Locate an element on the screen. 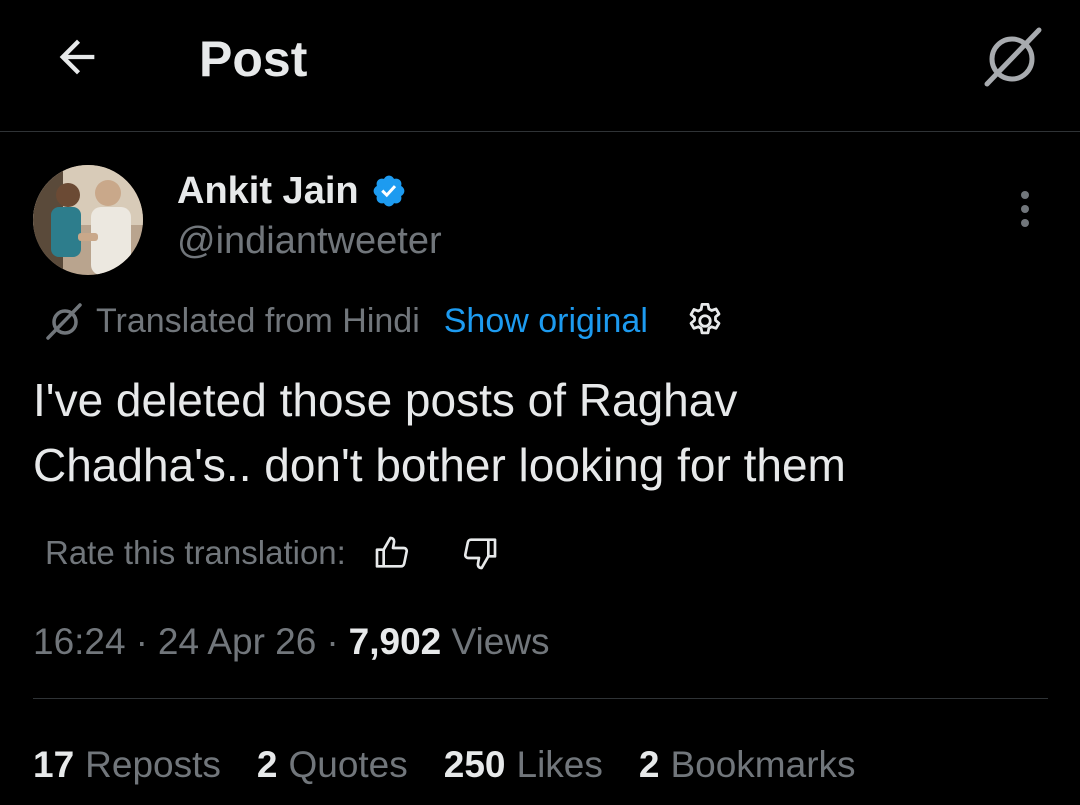  quotes-label: Quotes is located at coordinates (348, 764).